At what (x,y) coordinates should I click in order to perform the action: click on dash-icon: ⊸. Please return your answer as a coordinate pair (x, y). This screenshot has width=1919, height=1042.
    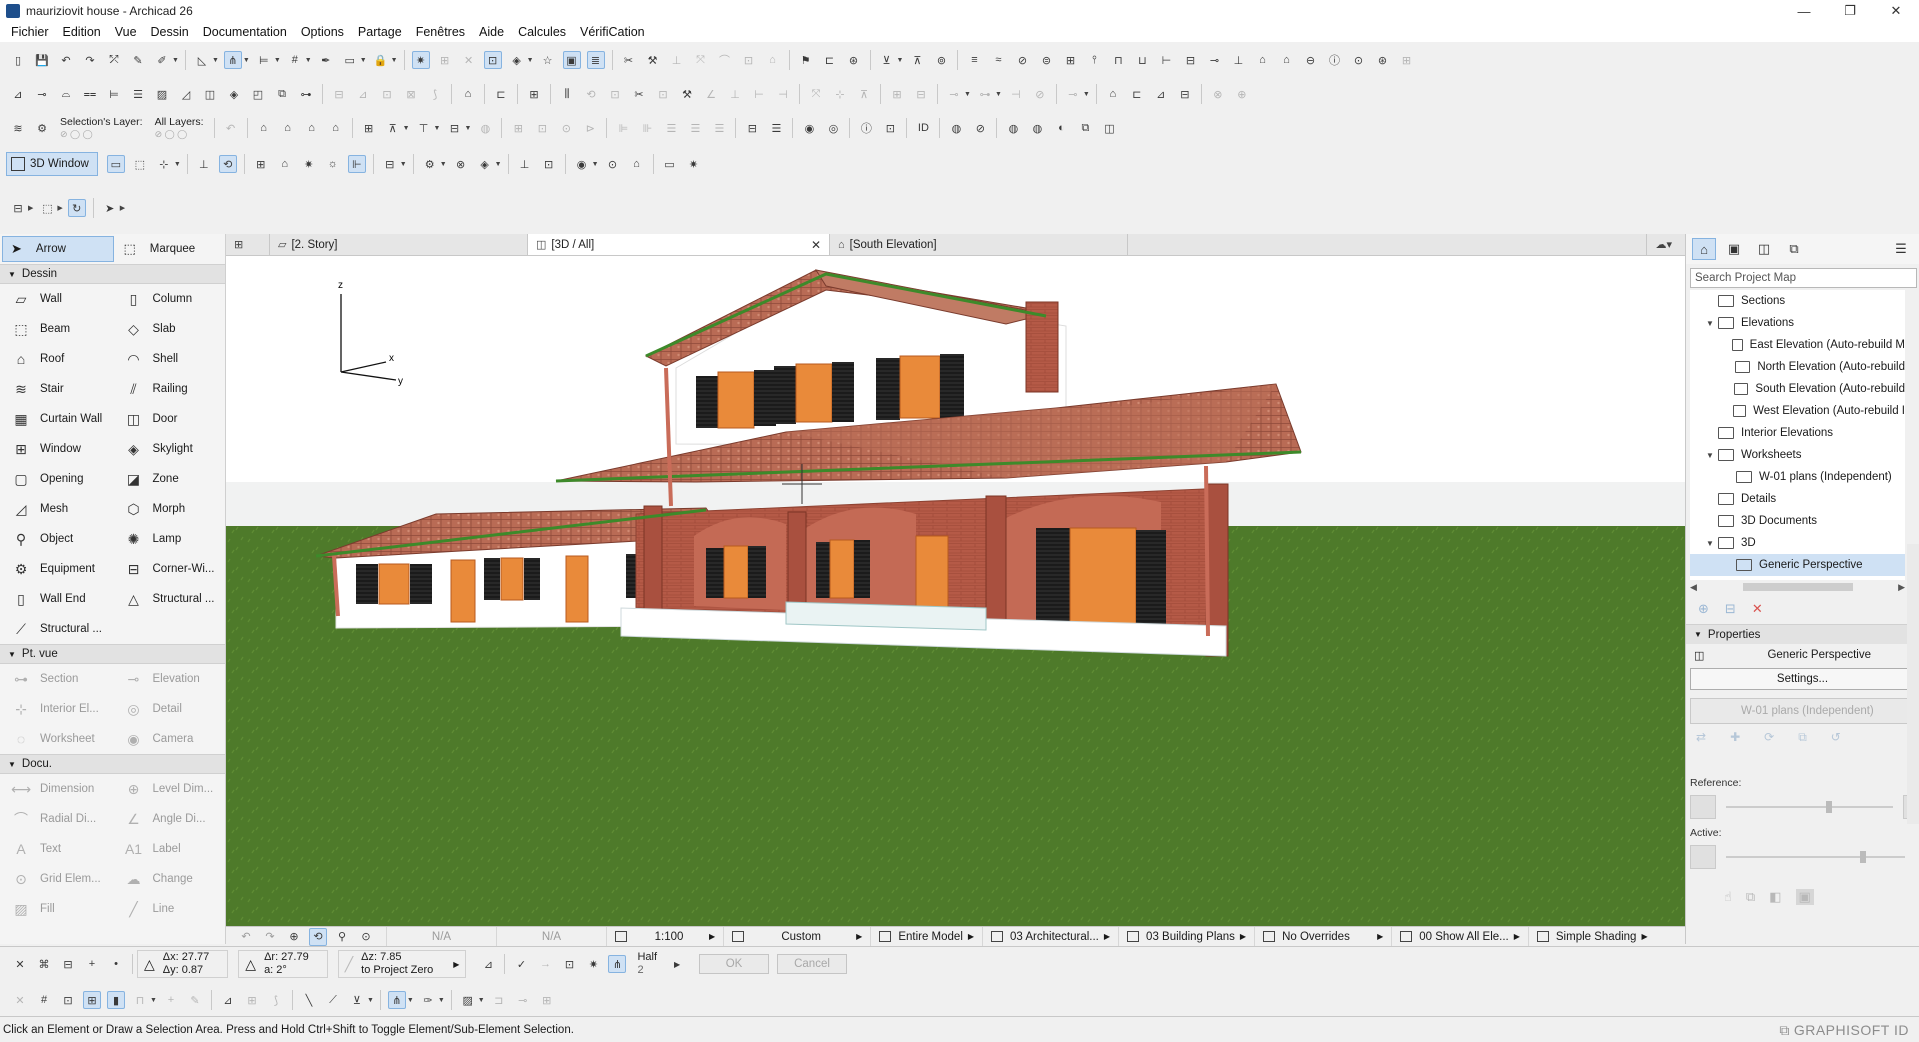
    Looking at the image, I should click on (42, 94).